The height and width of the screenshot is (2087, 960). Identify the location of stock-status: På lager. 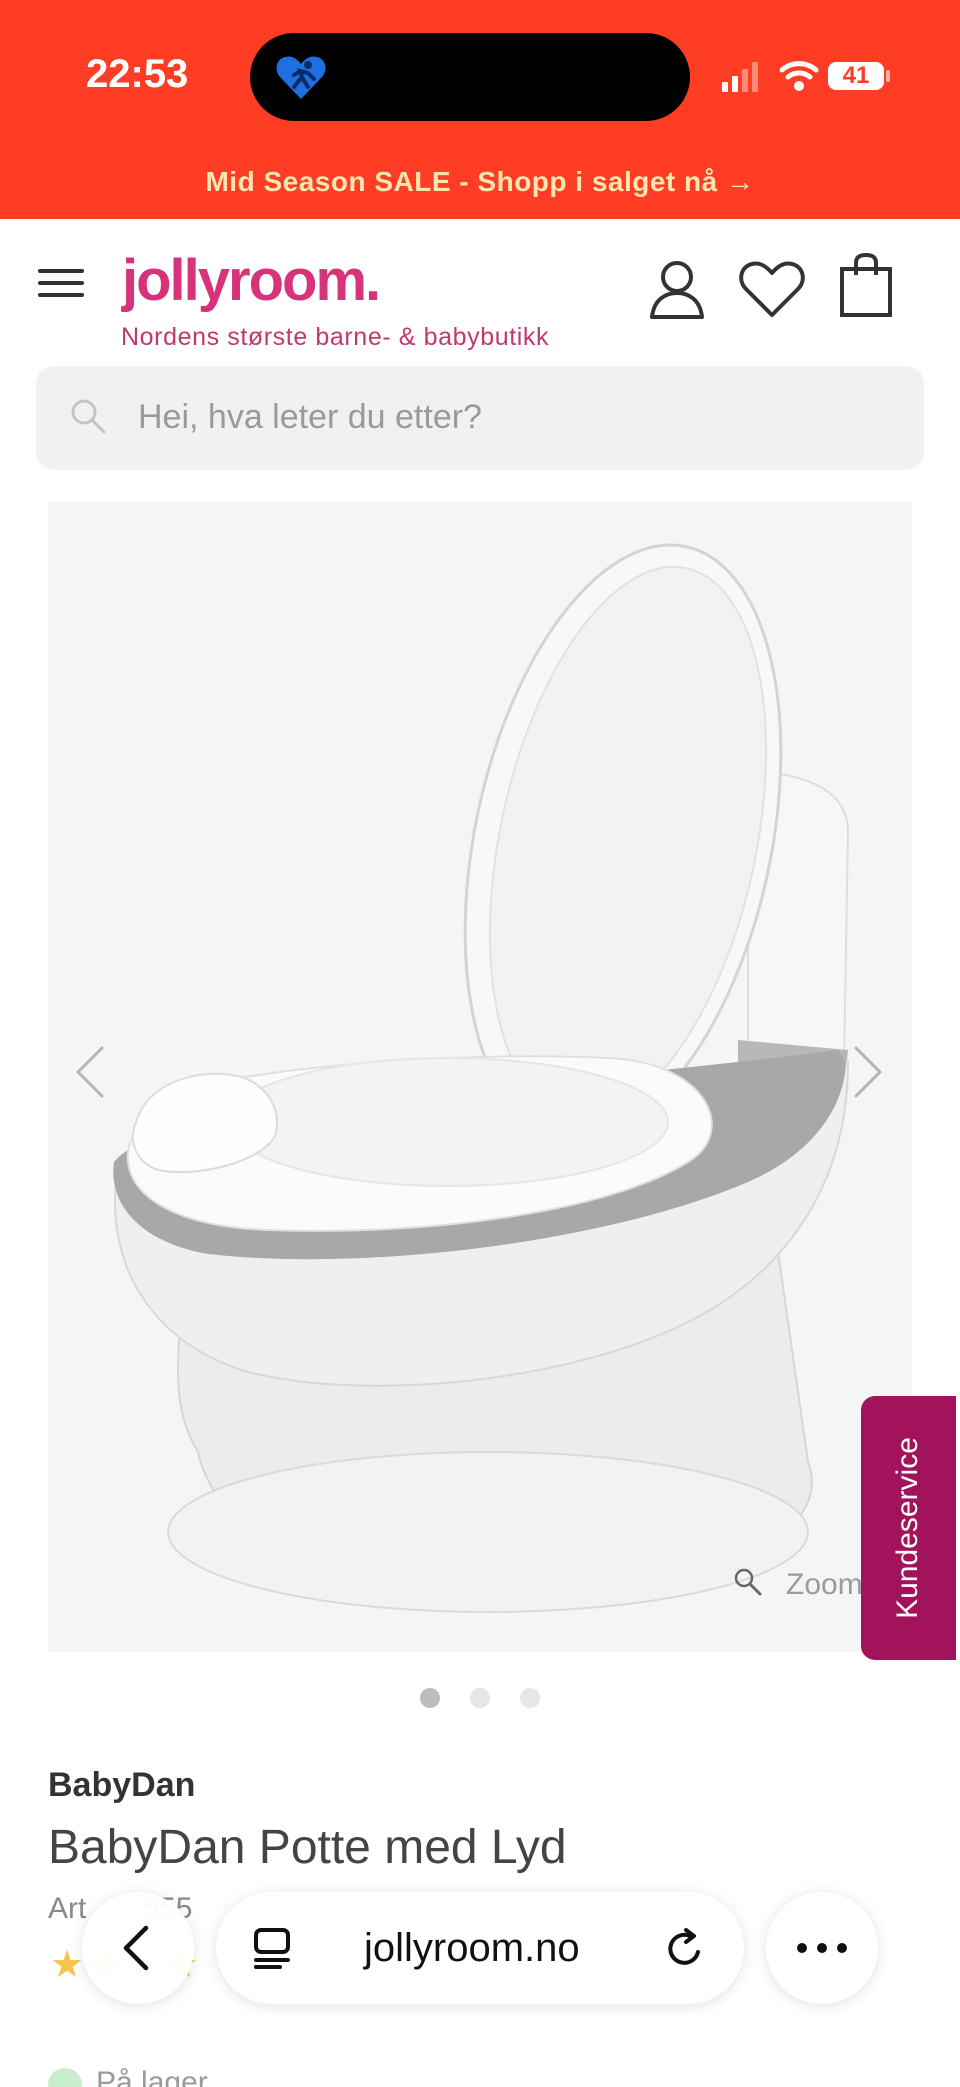
(152, 2076).